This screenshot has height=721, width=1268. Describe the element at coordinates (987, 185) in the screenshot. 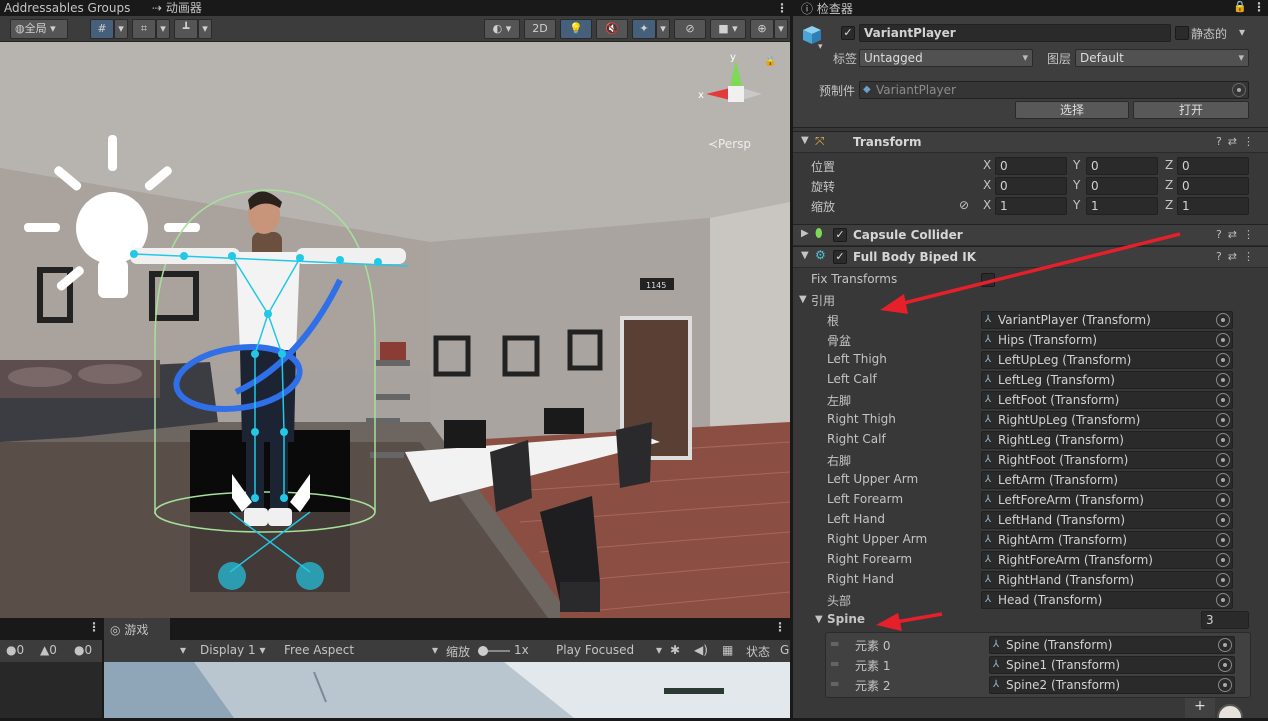

I see `rotation-x-label: X` at that location.